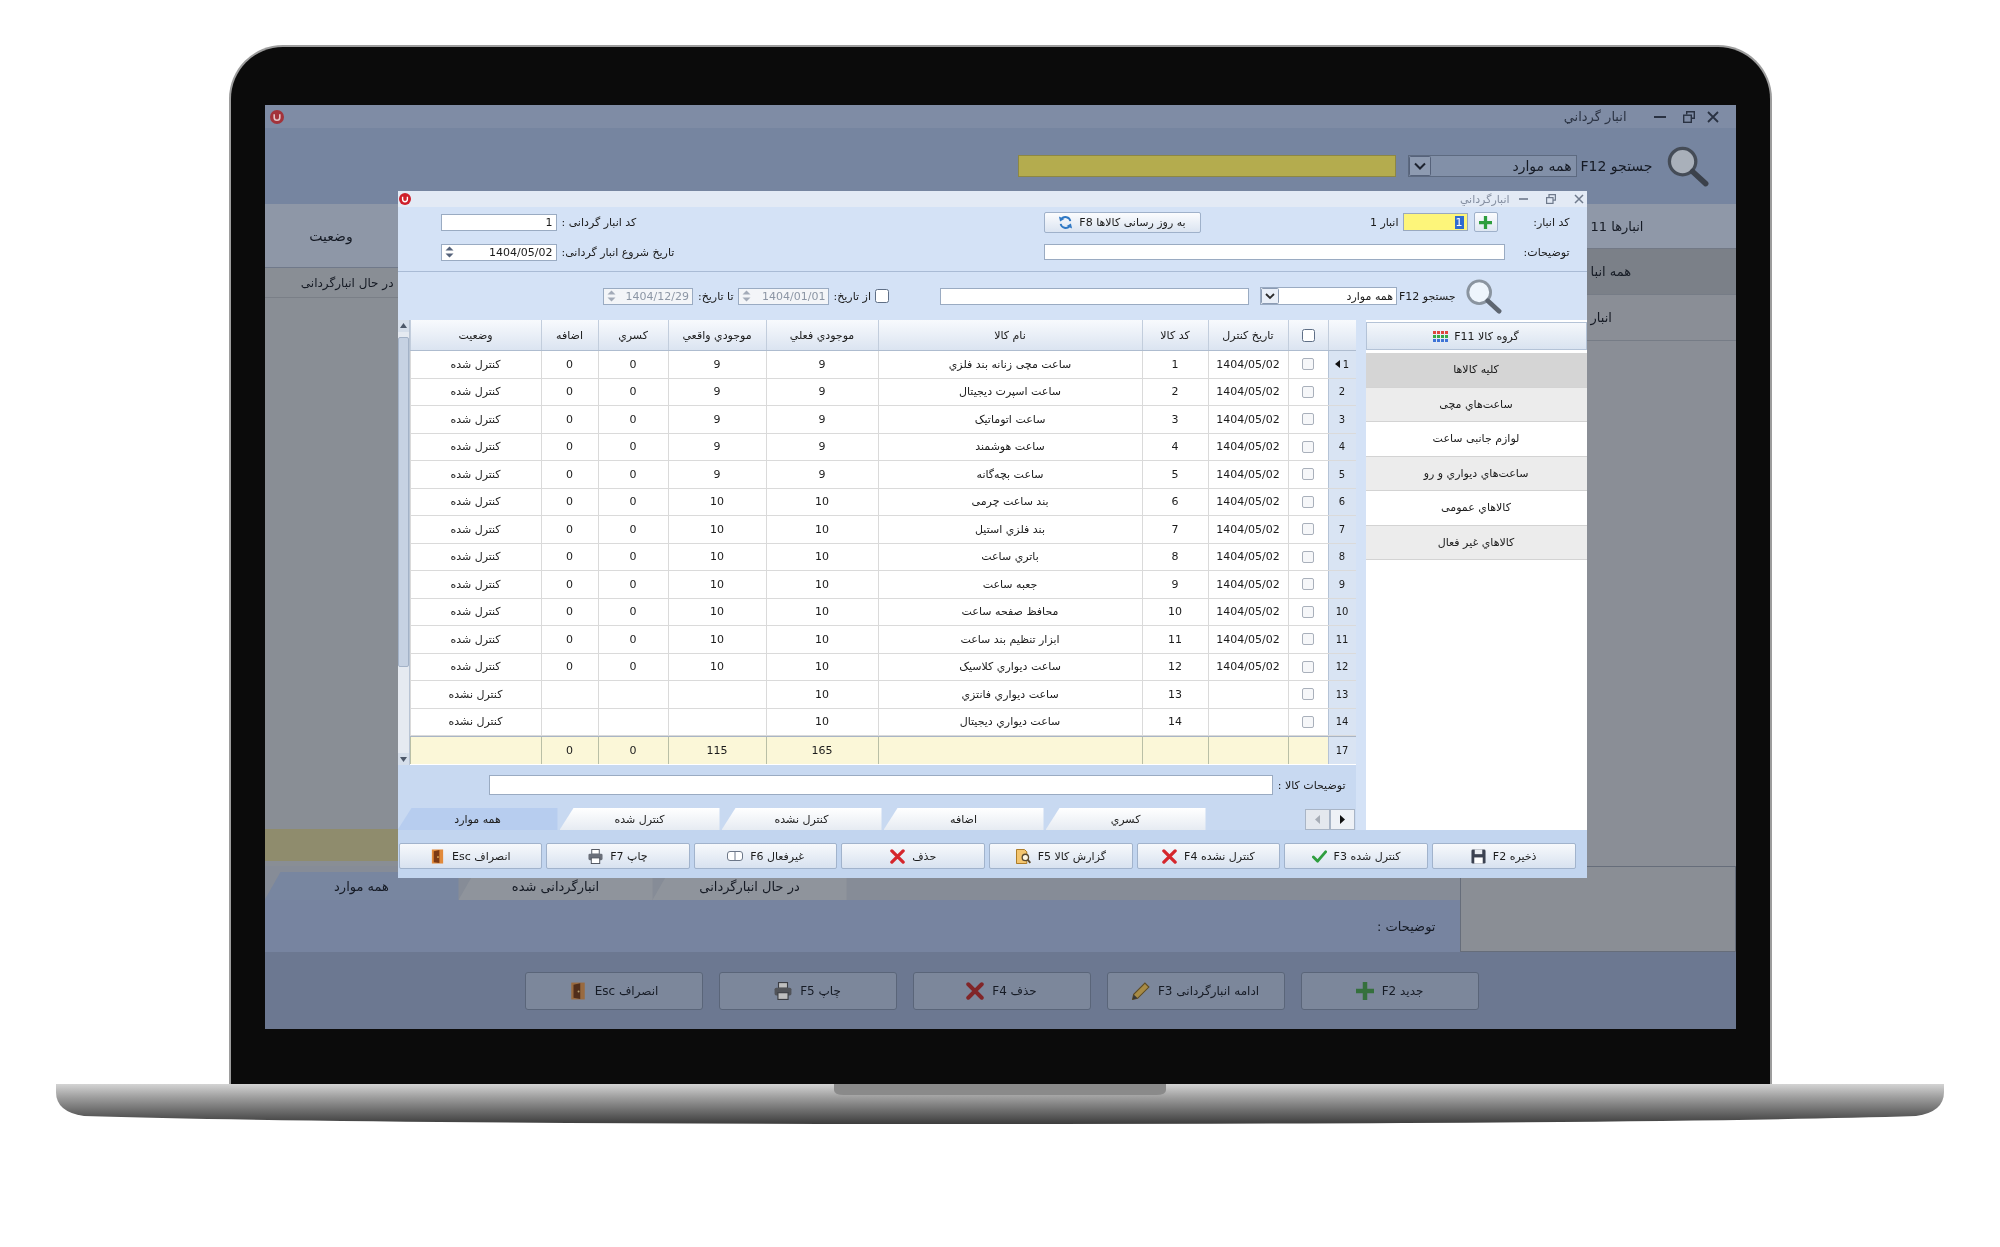 This screenshot has width=2000, height=1247. What do you see at coordinates (1009, 529) in the screenshot?
I see `table-cell: بند فلزي استیل` at bounding box center [1009, 529].